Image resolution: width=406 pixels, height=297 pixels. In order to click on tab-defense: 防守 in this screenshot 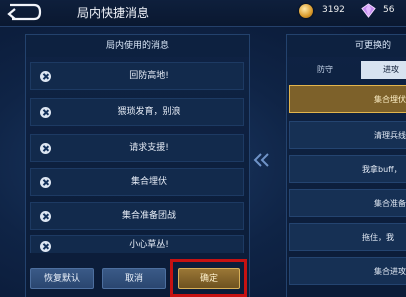, I will do `click(325, 70)`.